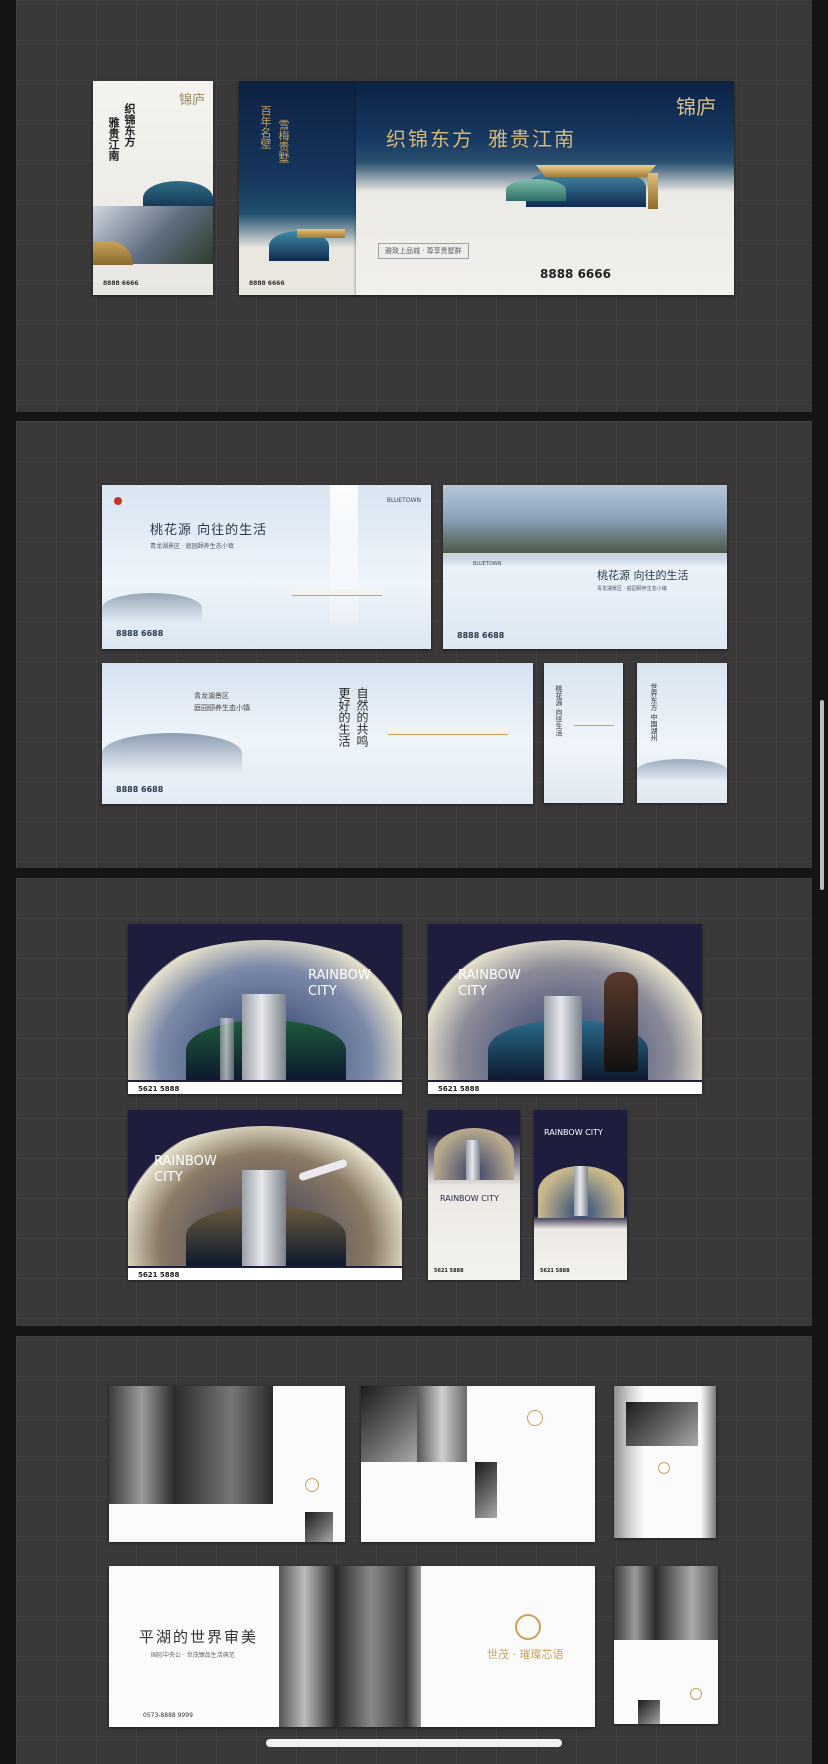 This screenshot has width=828, height=1764. Describe the element at coordinates (559, 711) in the screenshot. I see `vertical-slogan: 桃花源 向往生活` at that location.